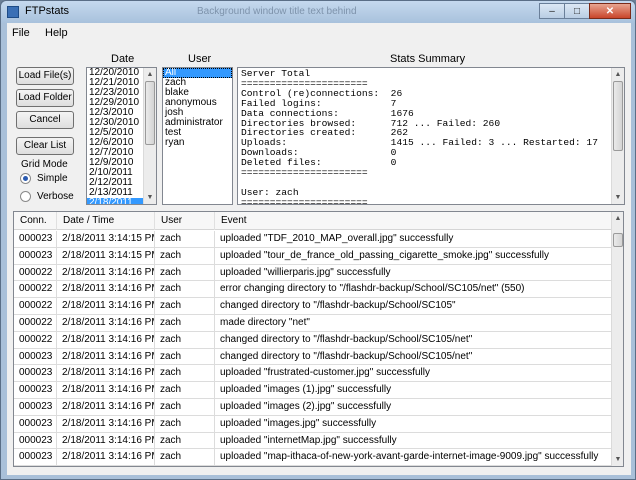 The height and width of the screenshot is (480, 636). What do you see at coordinates (428, 59) in the screenshot?
I see `stats-summary-label: Stats Summary` at bounding box center [428, 59].